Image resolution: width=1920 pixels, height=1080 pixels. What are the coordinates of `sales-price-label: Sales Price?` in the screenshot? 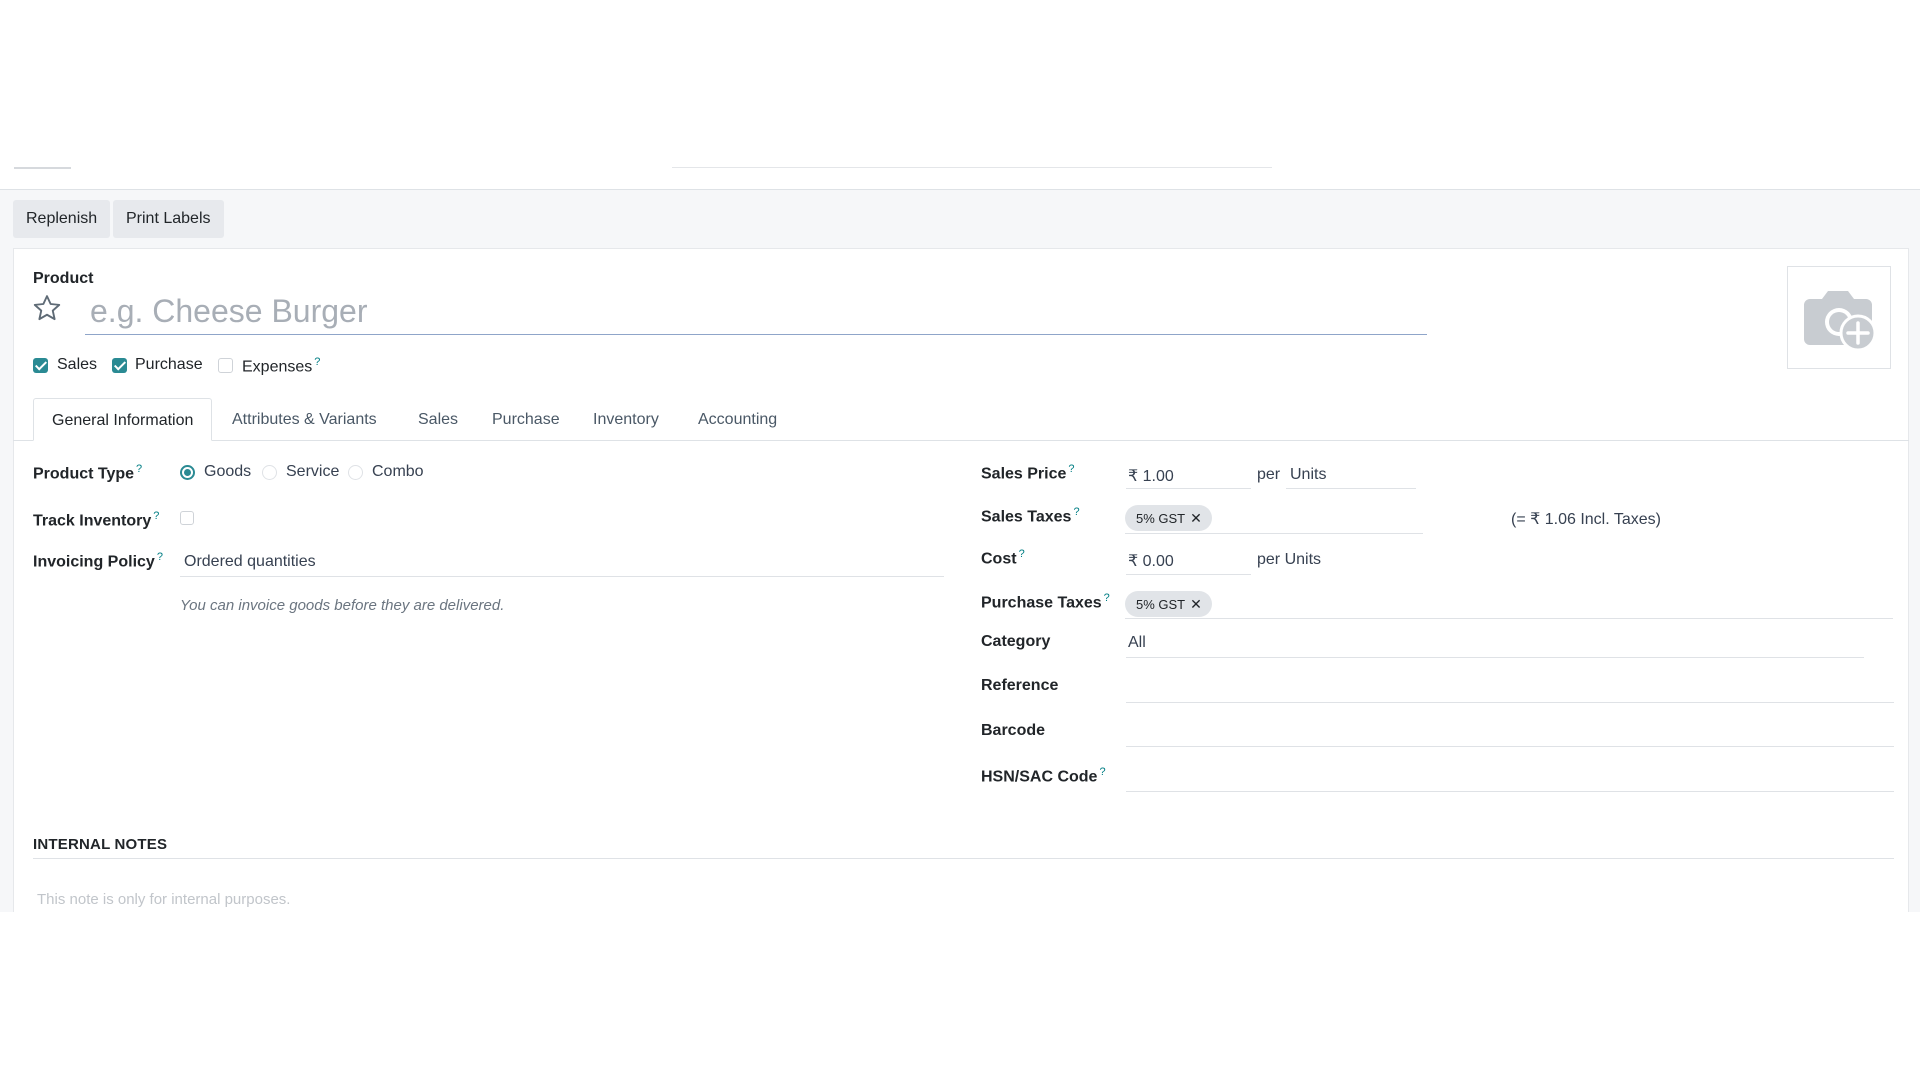 It's located at (1028, 473).